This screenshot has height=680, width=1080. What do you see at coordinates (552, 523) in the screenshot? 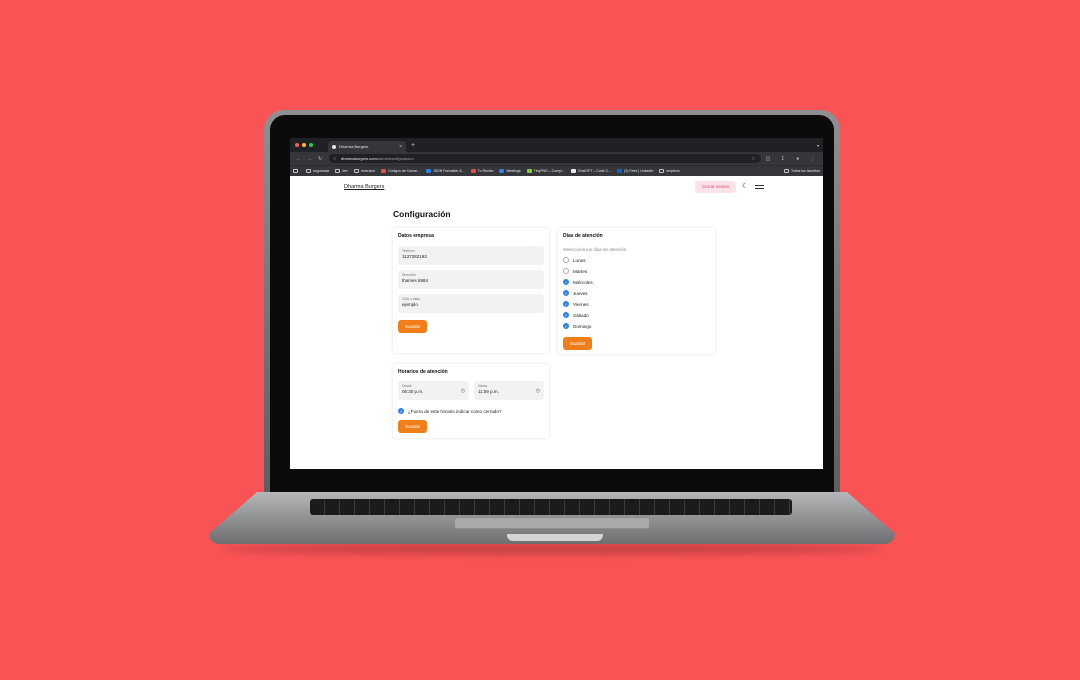
I see `laptop-trackpad` at bounding box center [552, 523].